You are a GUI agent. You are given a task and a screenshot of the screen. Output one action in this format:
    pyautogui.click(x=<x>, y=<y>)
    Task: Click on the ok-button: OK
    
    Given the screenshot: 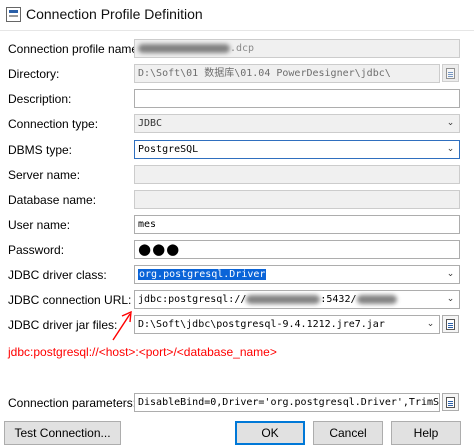 What is the action you would take?
    pyautogui.click(x=270, y=433)
    